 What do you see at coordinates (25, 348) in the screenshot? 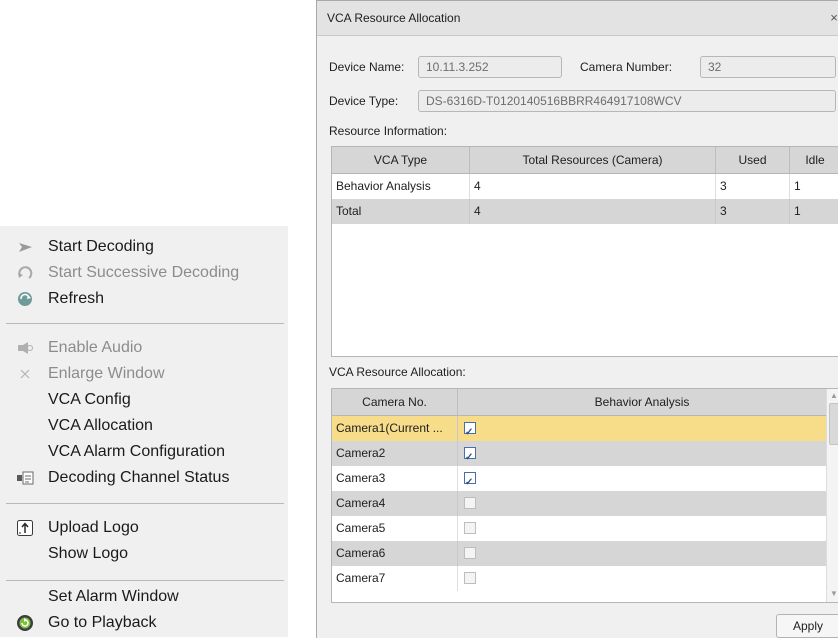
I see `audio-icon` at bounding box center [25, 348].